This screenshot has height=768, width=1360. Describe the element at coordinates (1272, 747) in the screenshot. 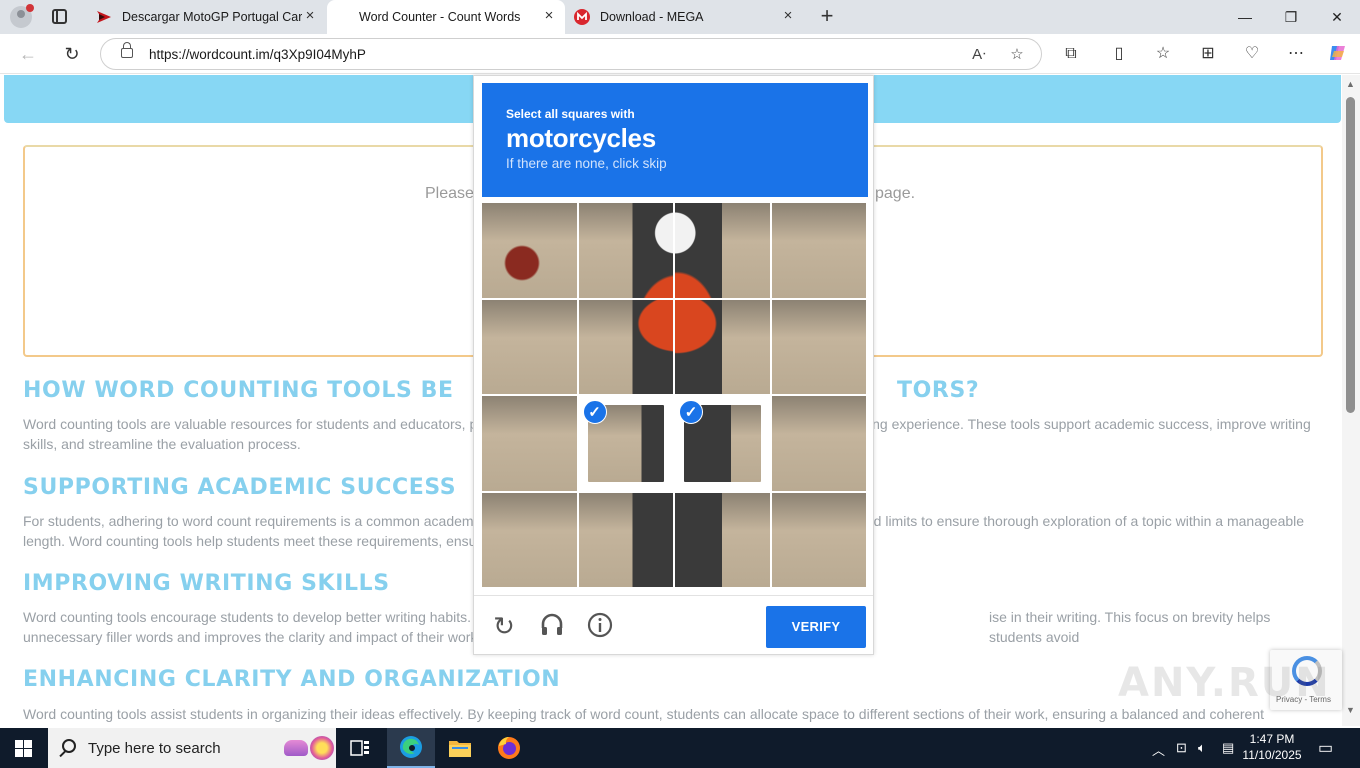

I see `taskbar-clock: 1:47 PM 11/10/2025` at that location.